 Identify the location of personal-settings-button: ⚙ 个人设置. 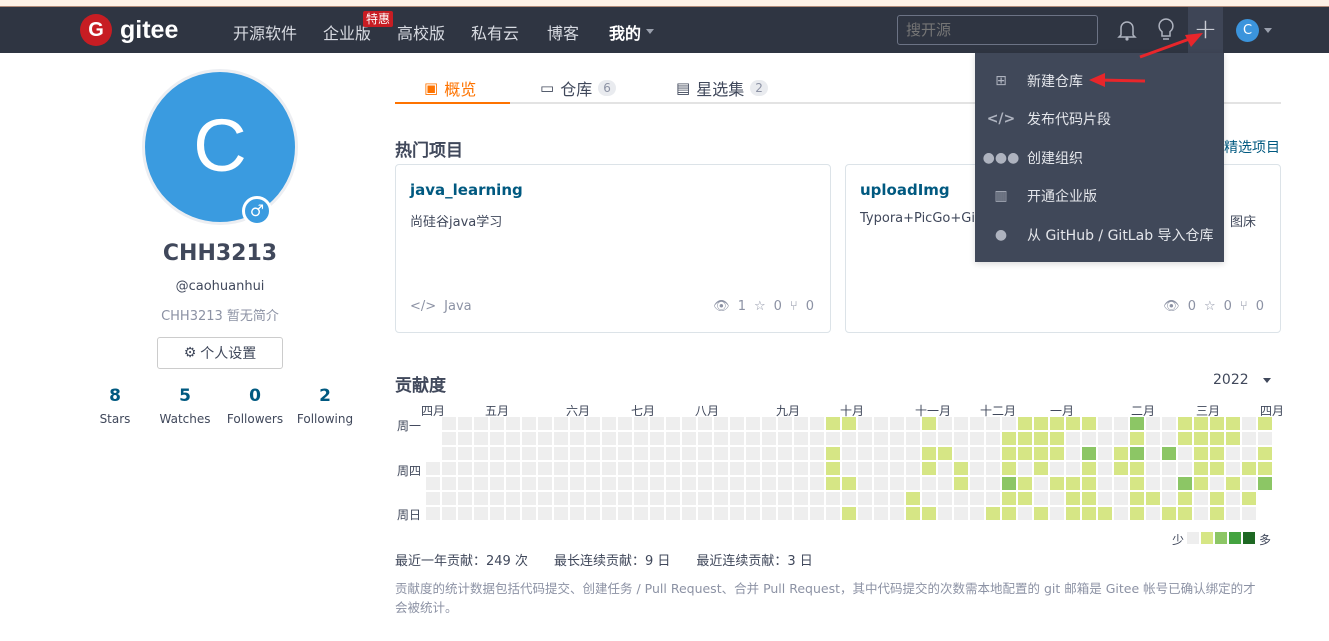
(220, 353).